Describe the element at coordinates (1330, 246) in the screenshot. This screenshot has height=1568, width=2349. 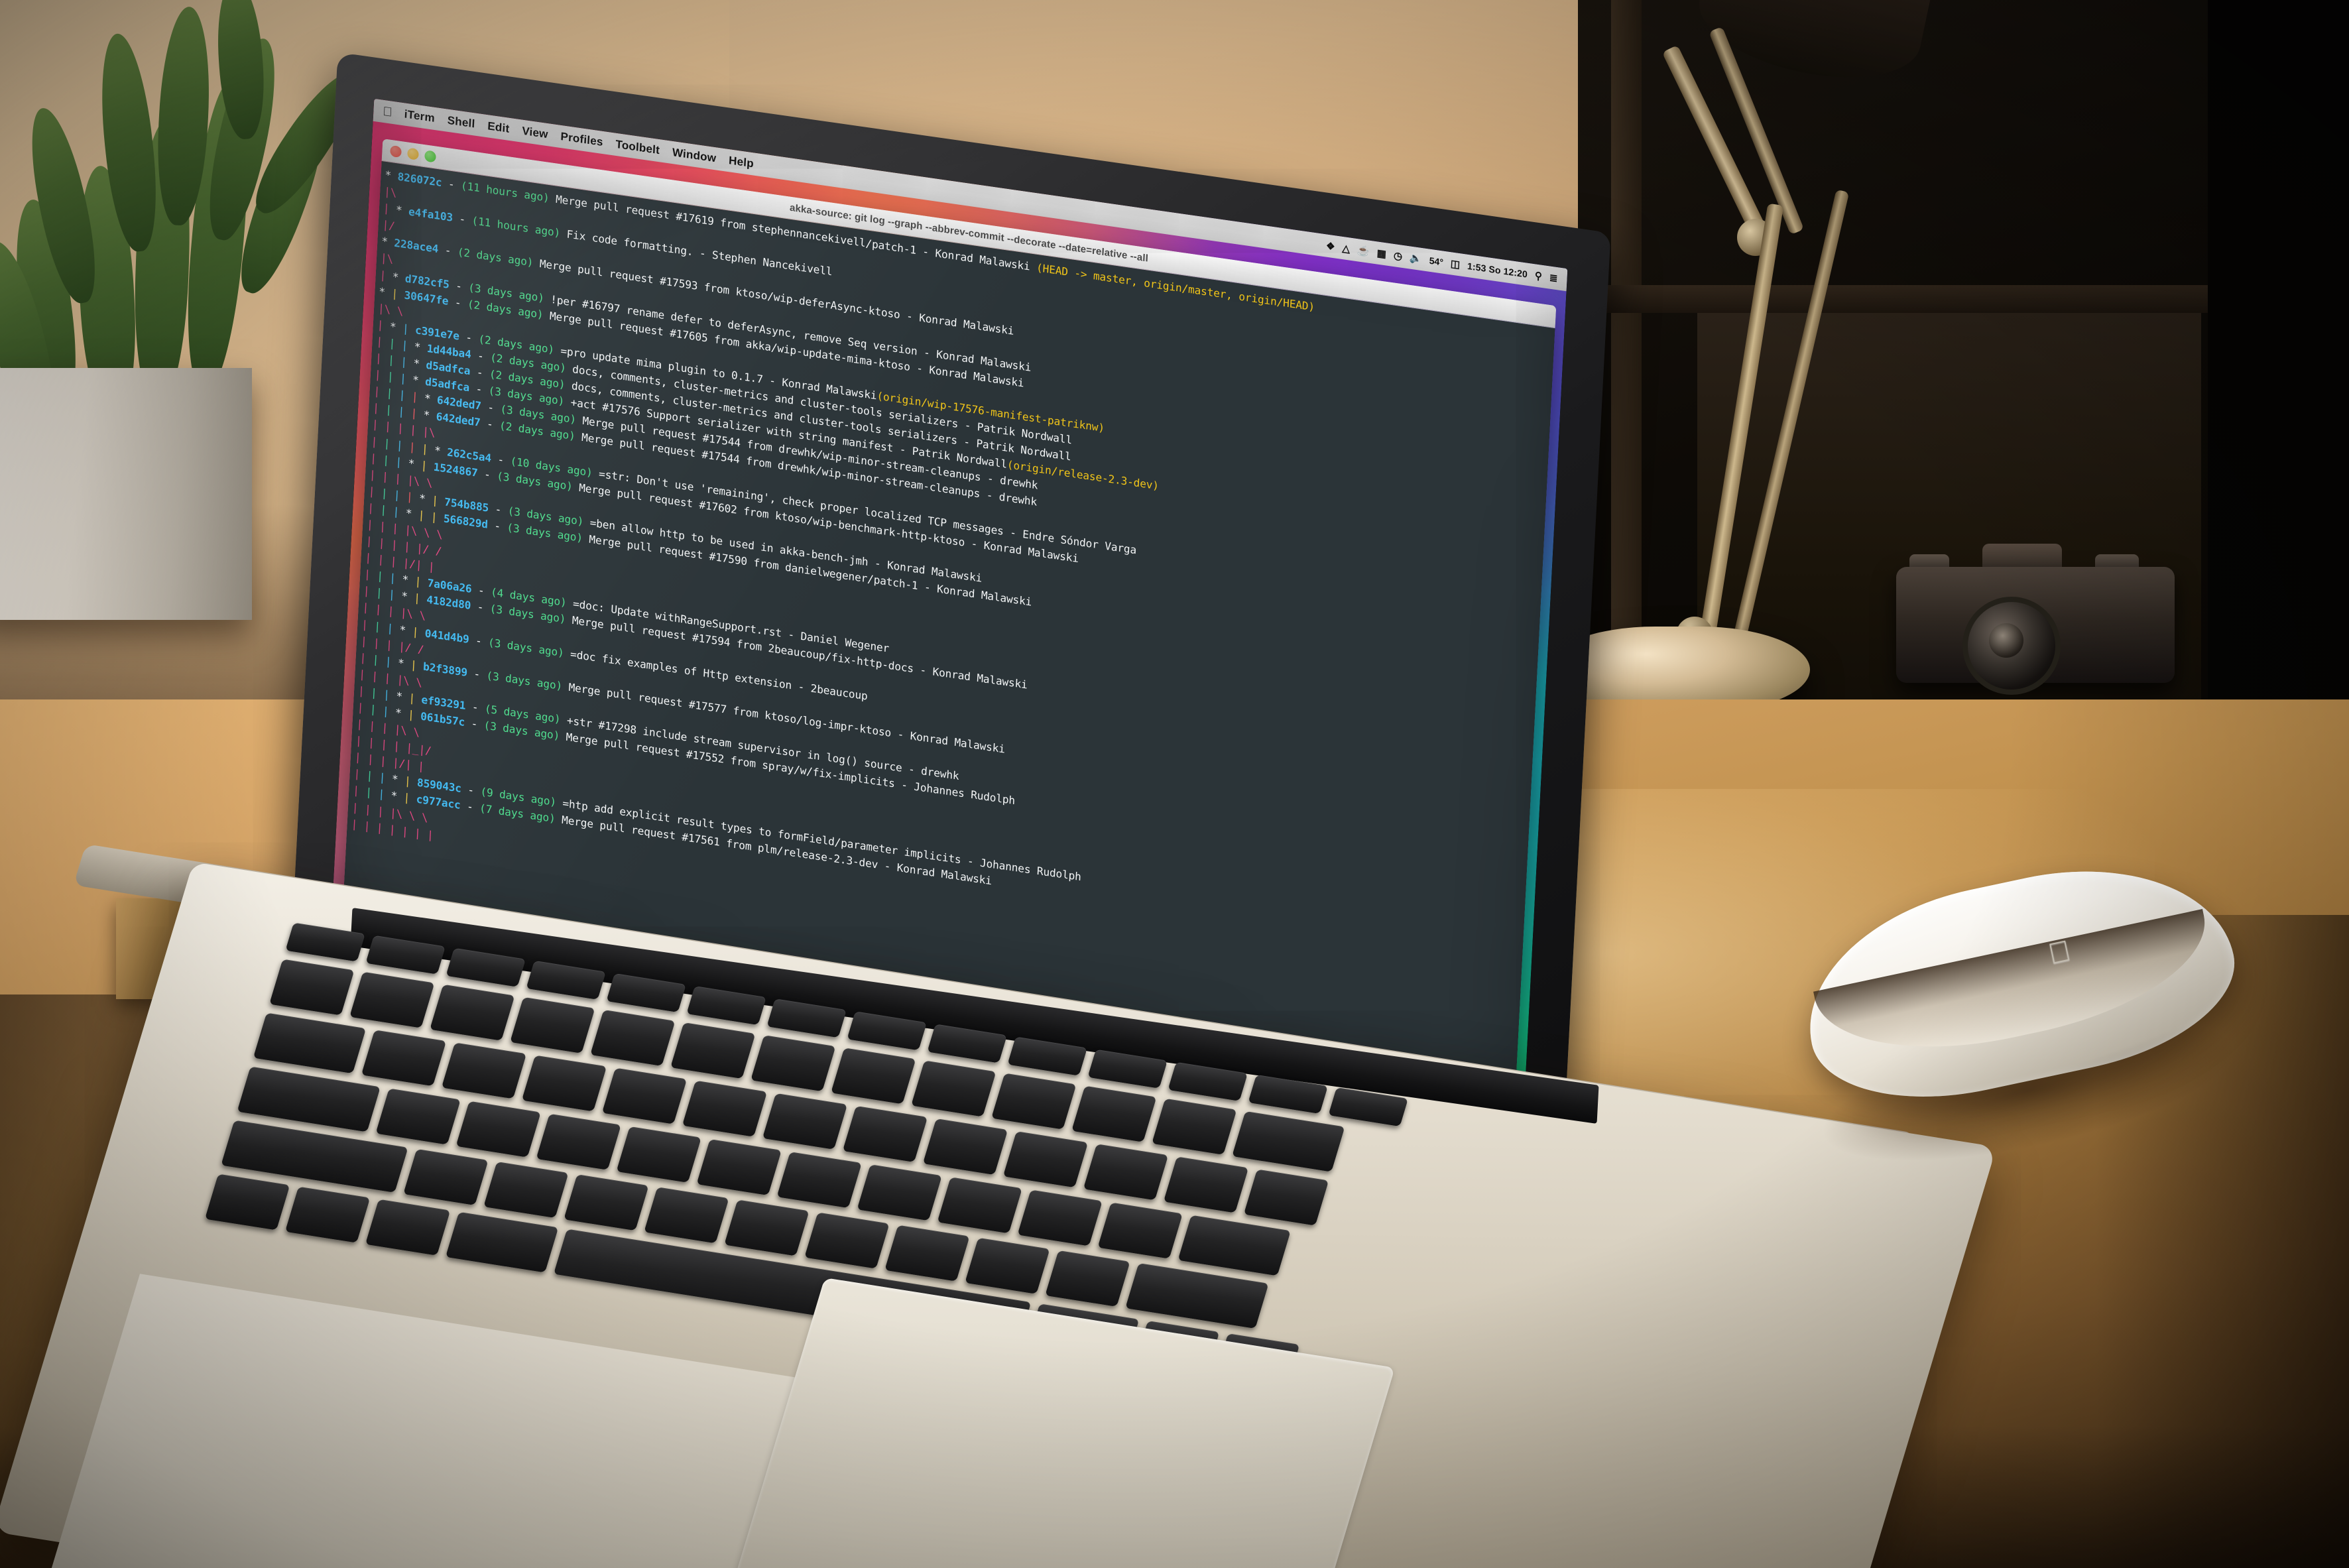
I see `dropbox-icon: ❖` at that location.